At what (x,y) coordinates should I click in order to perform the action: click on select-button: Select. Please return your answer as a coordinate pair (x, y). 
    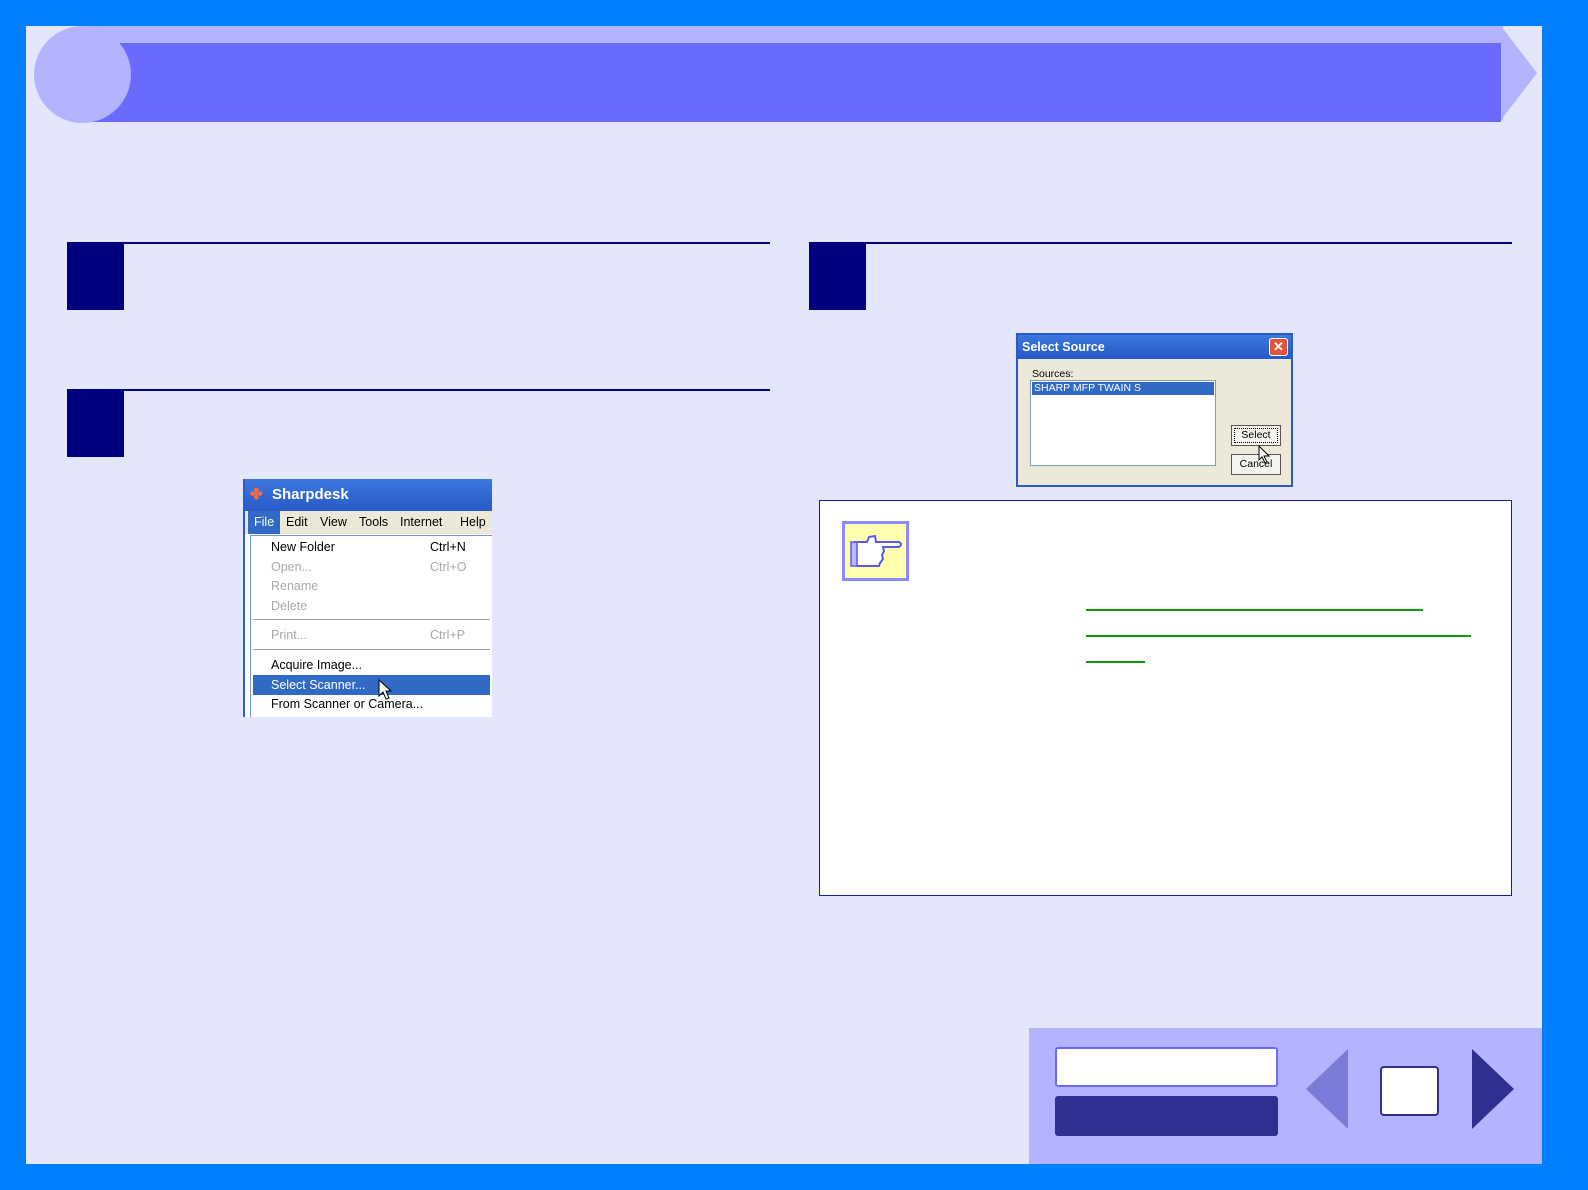
    Looking at the image, I should click on (1256, 435).